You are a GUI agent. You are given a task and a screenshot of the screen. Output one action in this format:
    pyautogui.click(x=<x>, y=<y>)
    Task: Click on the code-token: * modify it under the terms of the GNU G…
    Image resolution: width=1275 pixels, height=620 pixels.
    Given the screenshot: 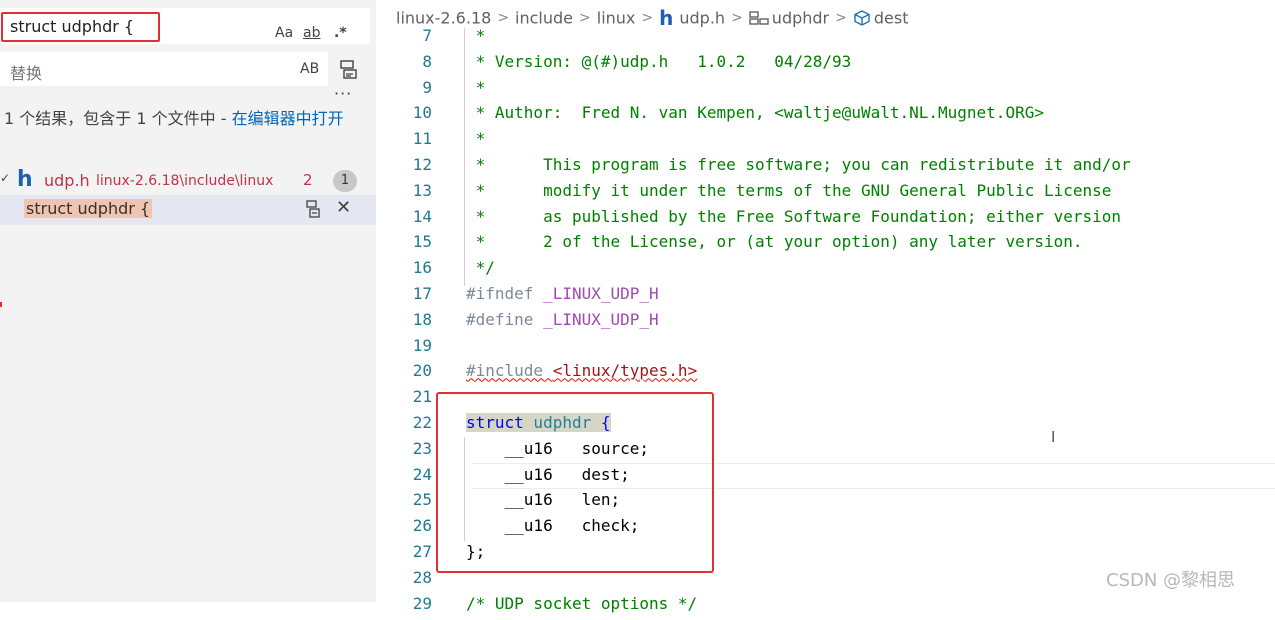 What is the action you would take?
    pyautogui.click(x=789, y=190)
    